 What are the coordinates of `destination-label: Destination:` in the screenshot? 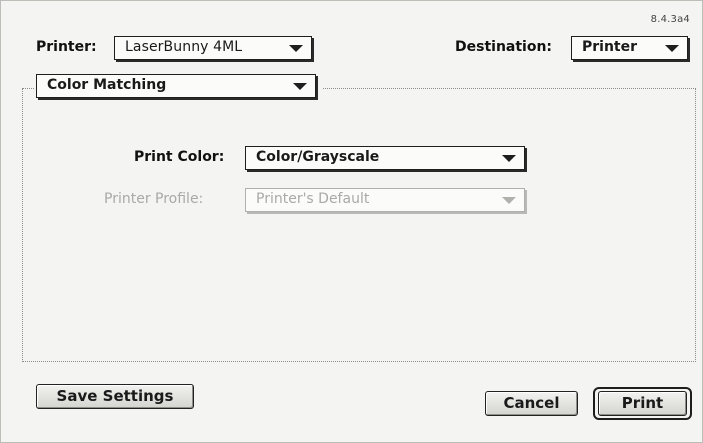 It's located at (504, 47).